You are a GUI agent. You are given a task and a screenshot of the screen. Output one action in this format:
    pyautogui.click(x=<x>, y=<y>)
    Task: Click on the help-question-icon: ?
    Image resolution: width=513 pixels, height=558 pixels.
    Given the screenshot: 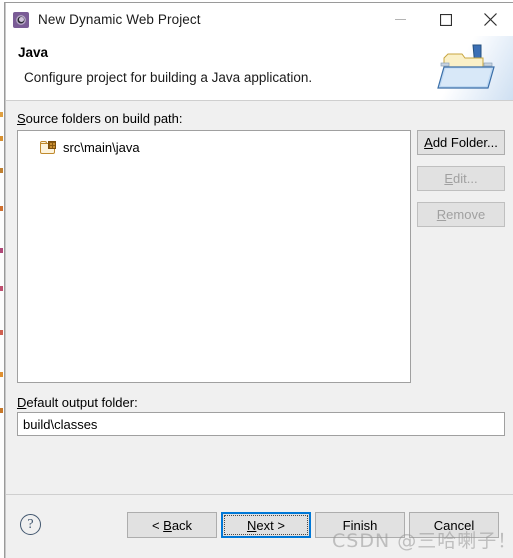 What is the action you would take?
    pyautogui.click(x=30, y=524)
    